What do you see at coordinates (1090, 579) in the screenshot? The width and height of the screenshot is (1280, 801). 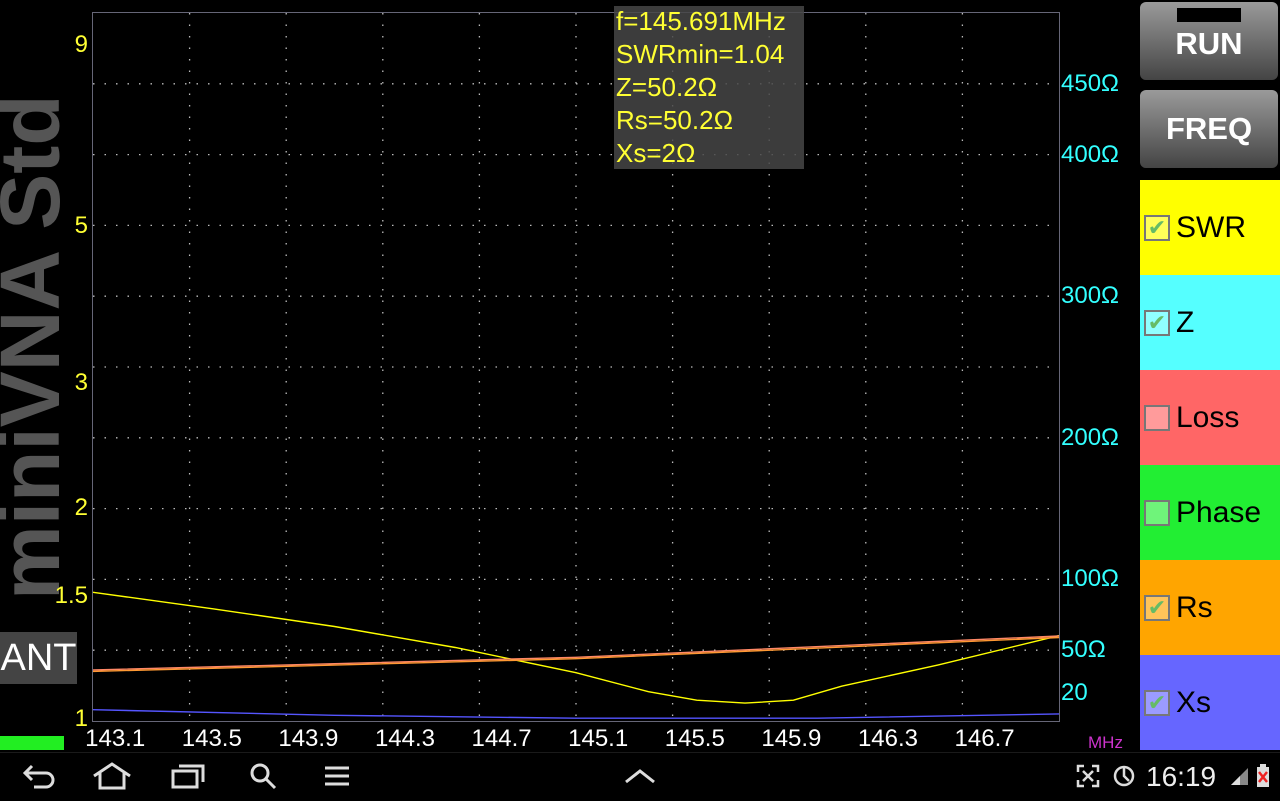 I see `right-axis-tick: 100Ω` at bounding box center [1090, 579].